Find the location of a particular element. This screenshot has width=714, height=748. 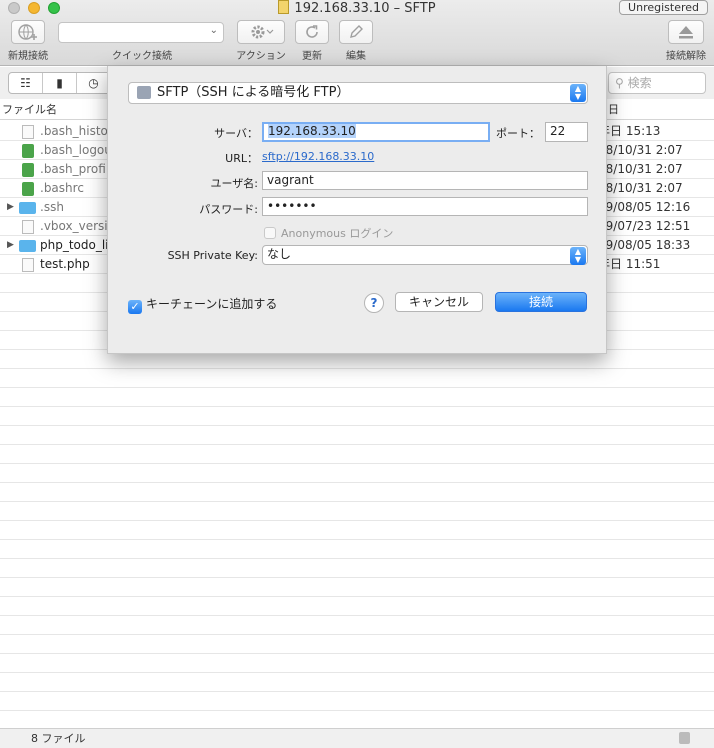

new-connection-button is located at coordinates (28, 32).